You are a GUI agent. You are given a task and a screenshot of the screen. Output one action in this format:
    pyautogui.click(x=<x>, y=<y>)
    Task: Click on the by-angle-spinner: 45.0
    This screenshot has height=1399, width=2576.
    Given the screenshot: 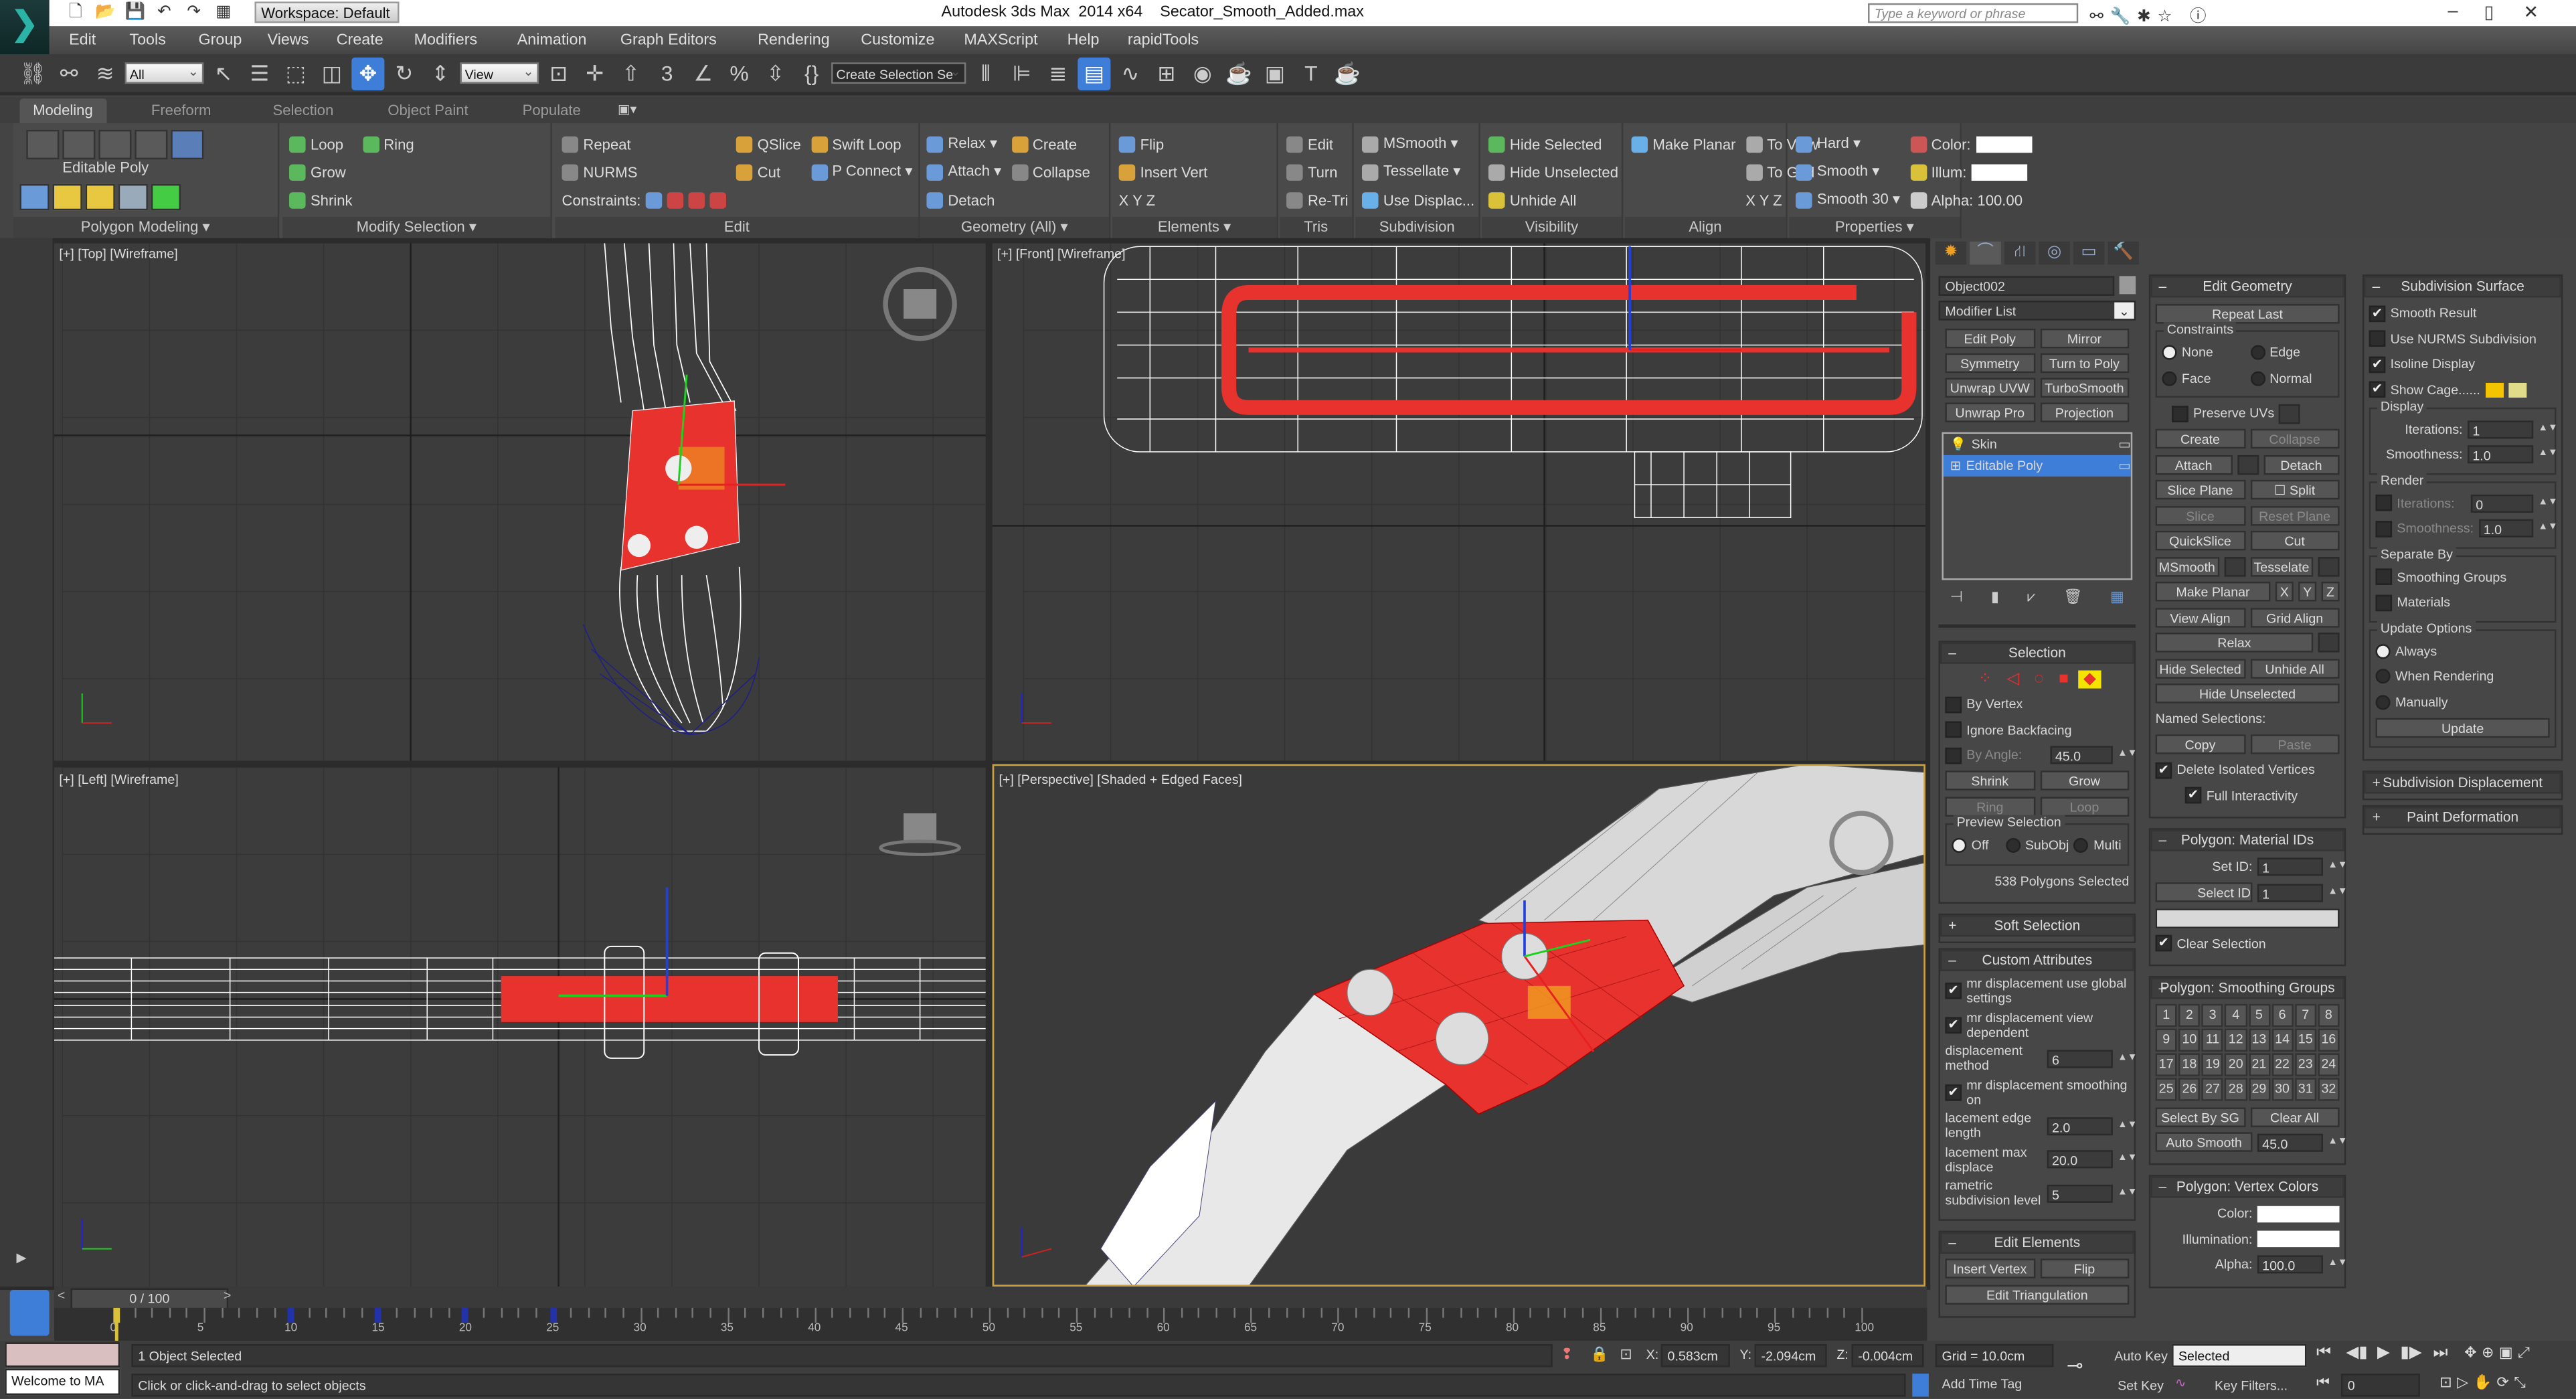 What is the action you would take?
    pyautogui.click(x=2081, y=755)
    